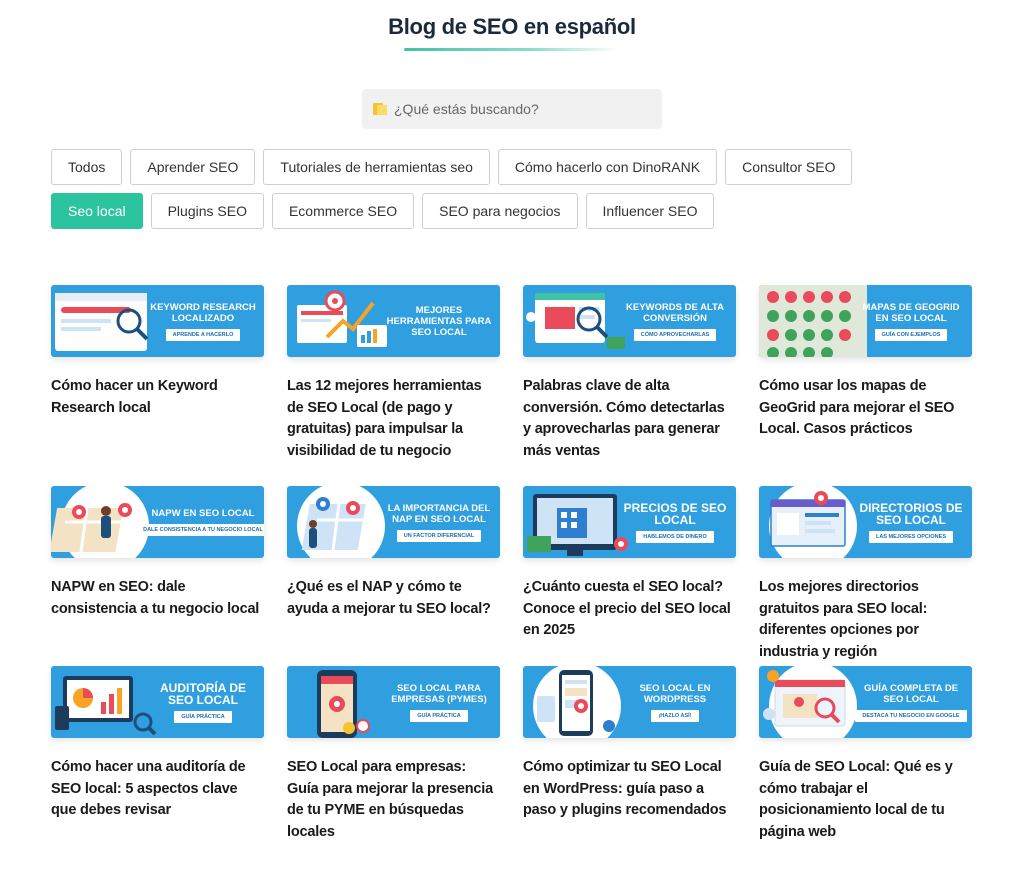 The height and width of the screenshot is (874, 1024). What do you see at coordinates (203, 334) in the screenshot?
I see `banner-tag: Aprende a hacerlo` at bounding box center [203, 334].